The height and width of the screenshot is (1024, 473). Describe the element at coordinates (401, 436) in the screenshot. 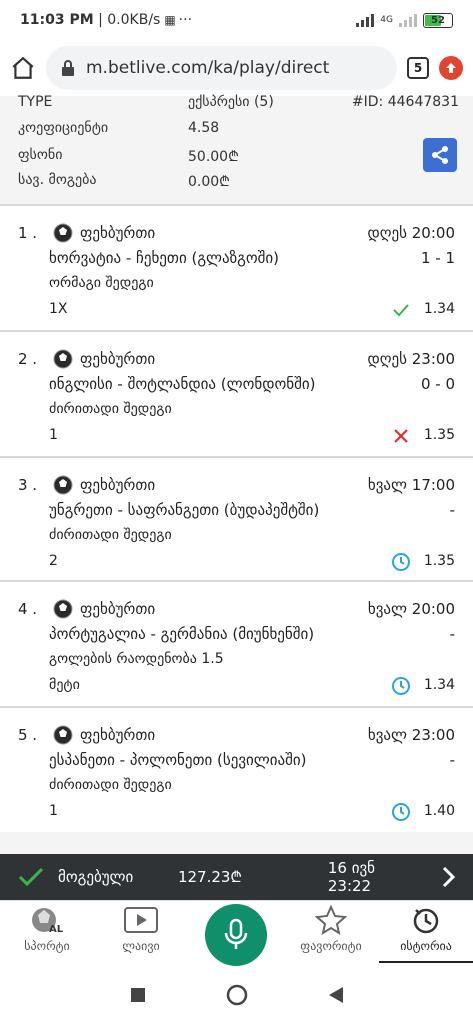

I see `lost-cross-icon` at that location.